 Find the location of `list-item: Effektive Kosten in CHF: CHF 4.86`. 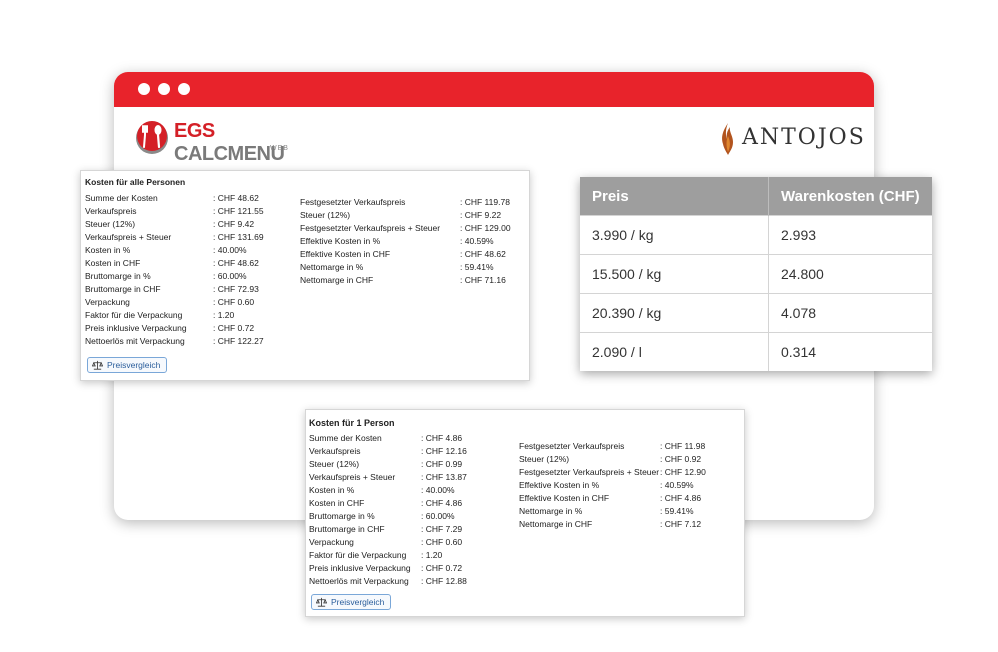

list-item: Effektive Kosten in CHF: CHF 4.86 is located at coordinates (630, 499).